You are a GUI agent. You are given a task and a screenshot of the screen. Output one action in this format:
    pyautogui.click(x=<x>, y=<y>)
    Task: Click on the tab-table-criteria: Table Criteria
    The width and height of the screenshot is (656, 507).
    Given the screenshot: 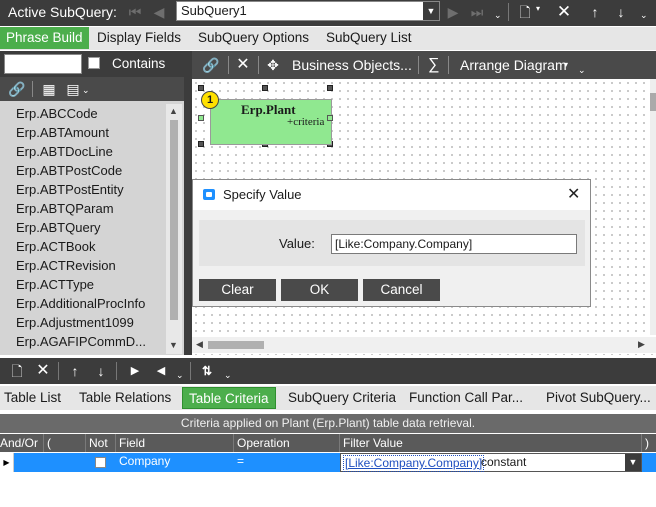 What is the action you would take?
    pyautogui.click(x=229, y=398)
    